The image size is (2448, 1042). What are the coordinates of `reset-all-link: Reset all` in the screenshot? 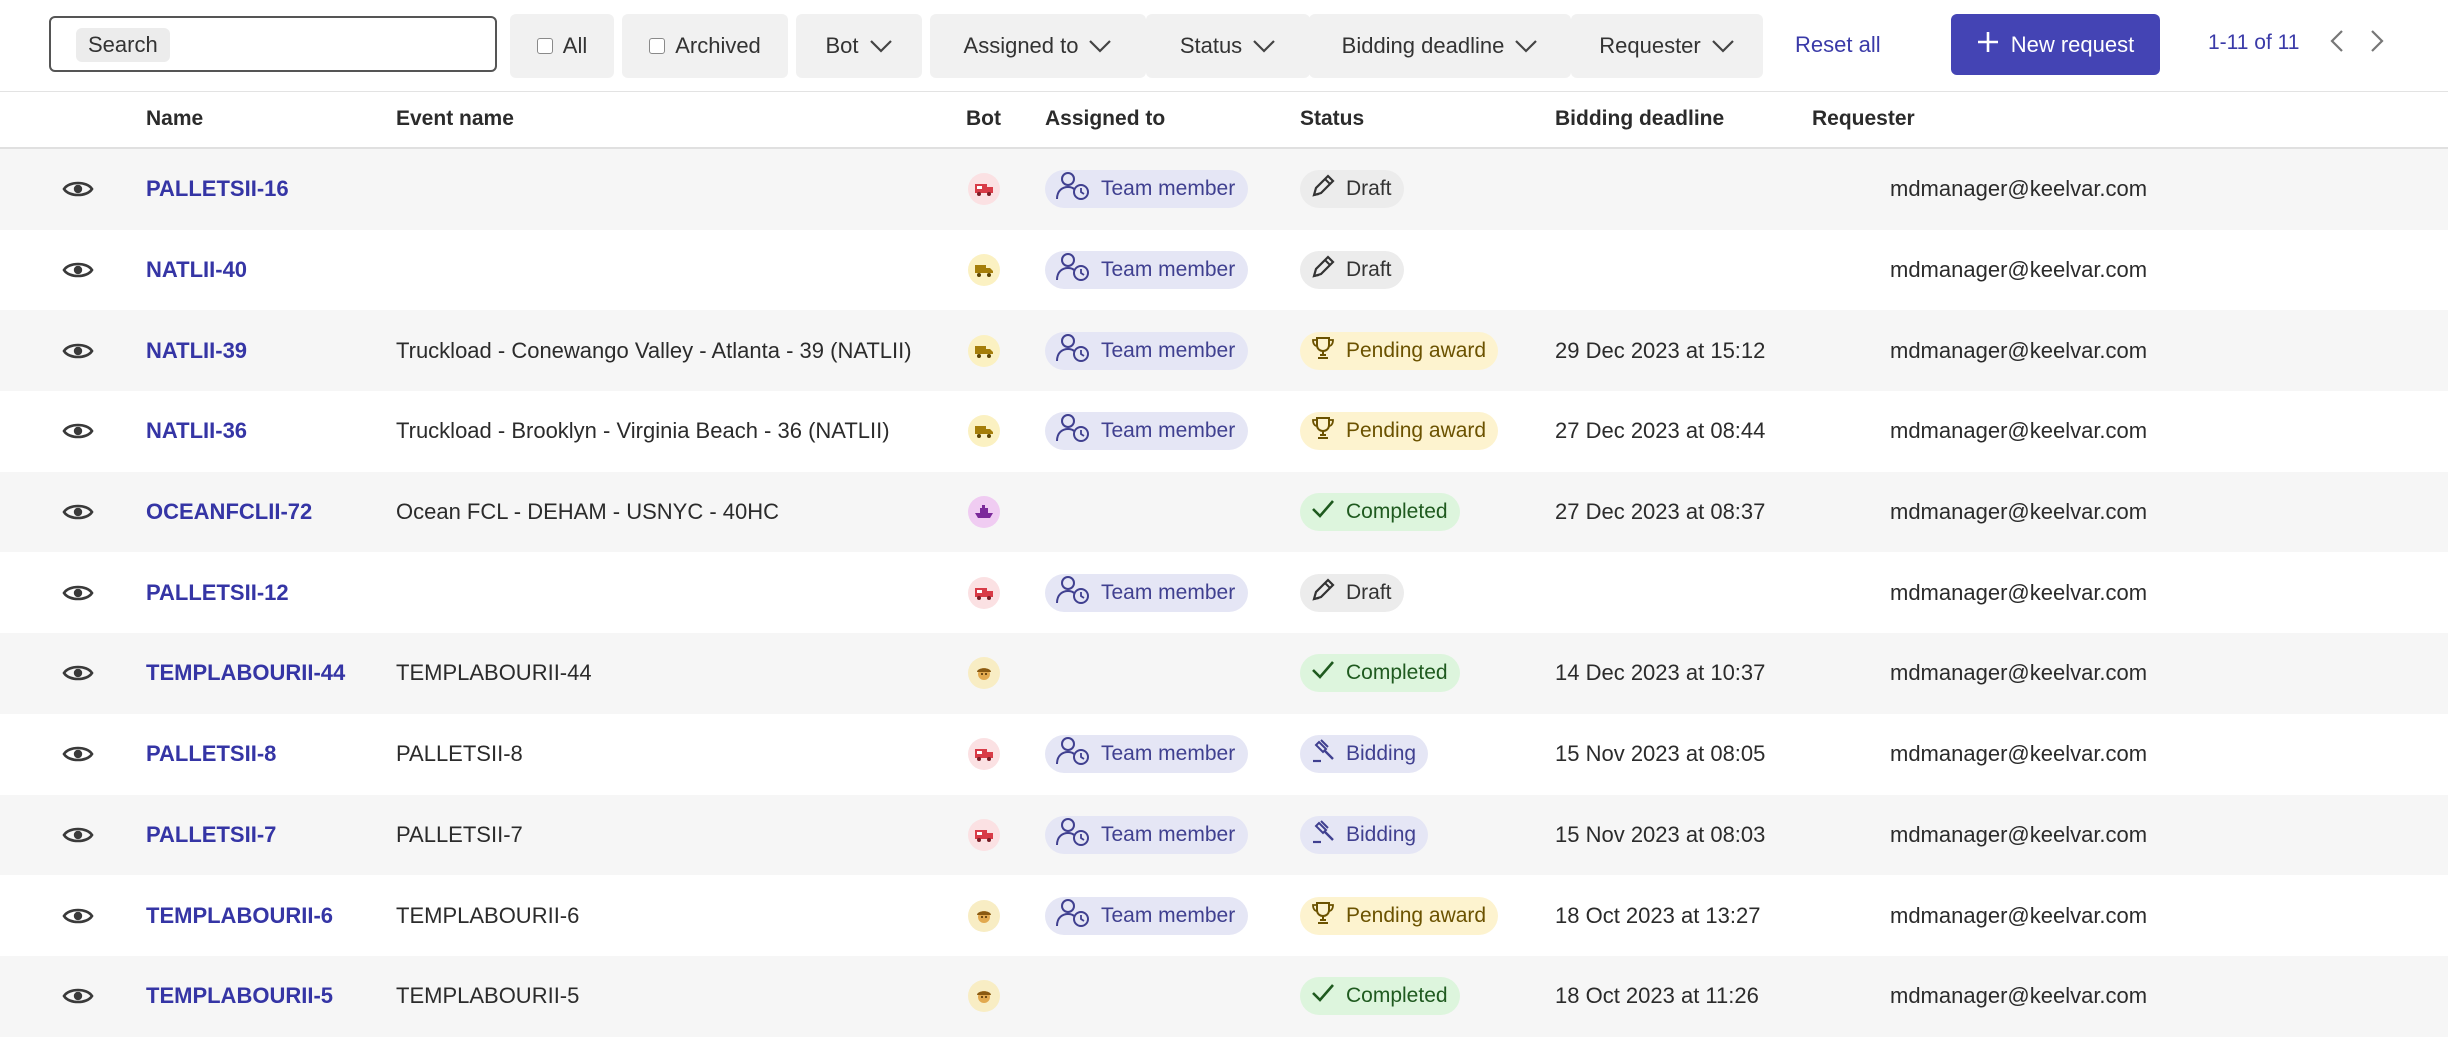 It's located at (1838, 45).